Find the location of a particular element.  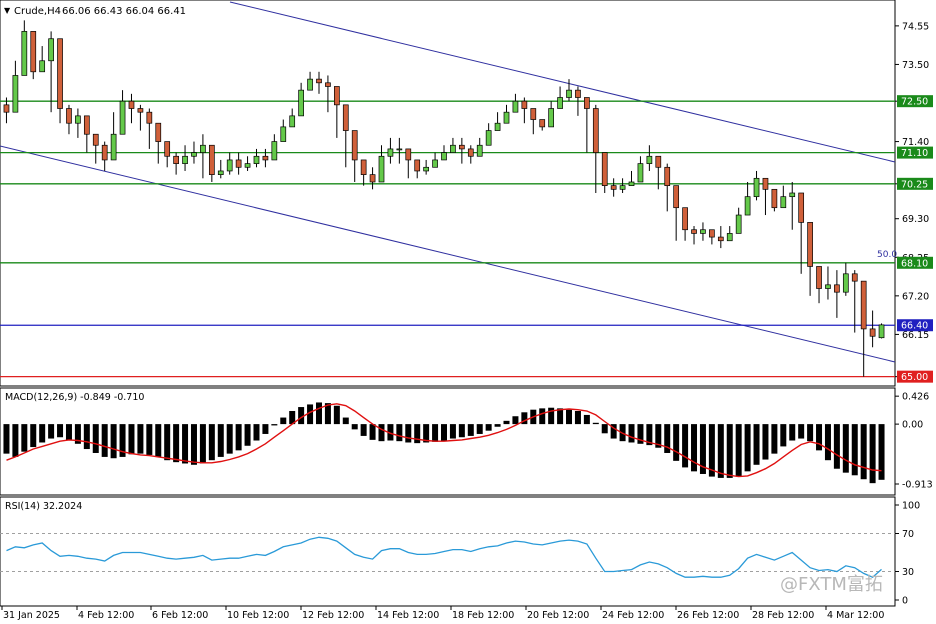

x-tick-label: 14 Feb 12:00 is located at coordinates (408, 615).